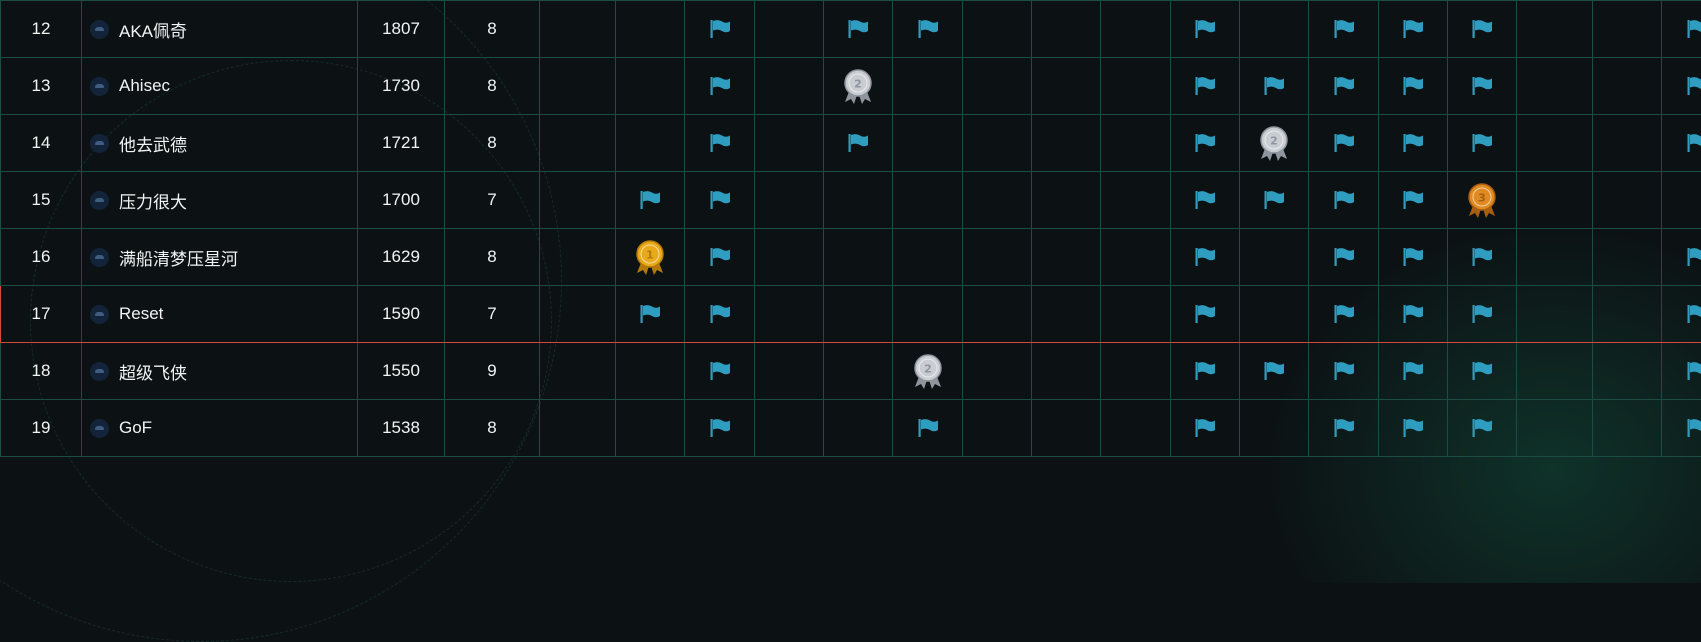 The image size is (1701, 642). I want to click on team-info: GoF, so click(219, 428).